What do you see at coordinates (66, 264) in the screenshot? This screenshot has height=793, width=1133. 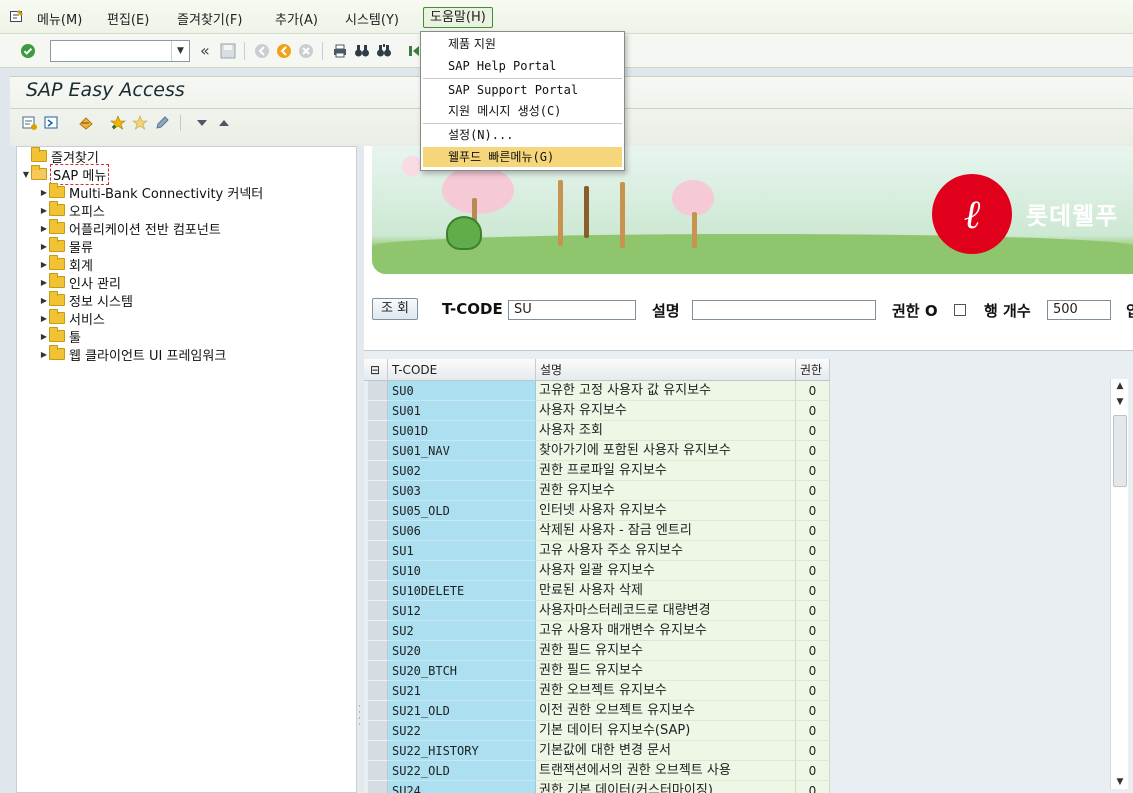 I see `tree-node-child: ▶ 회계` at bounding box center [66, 264].